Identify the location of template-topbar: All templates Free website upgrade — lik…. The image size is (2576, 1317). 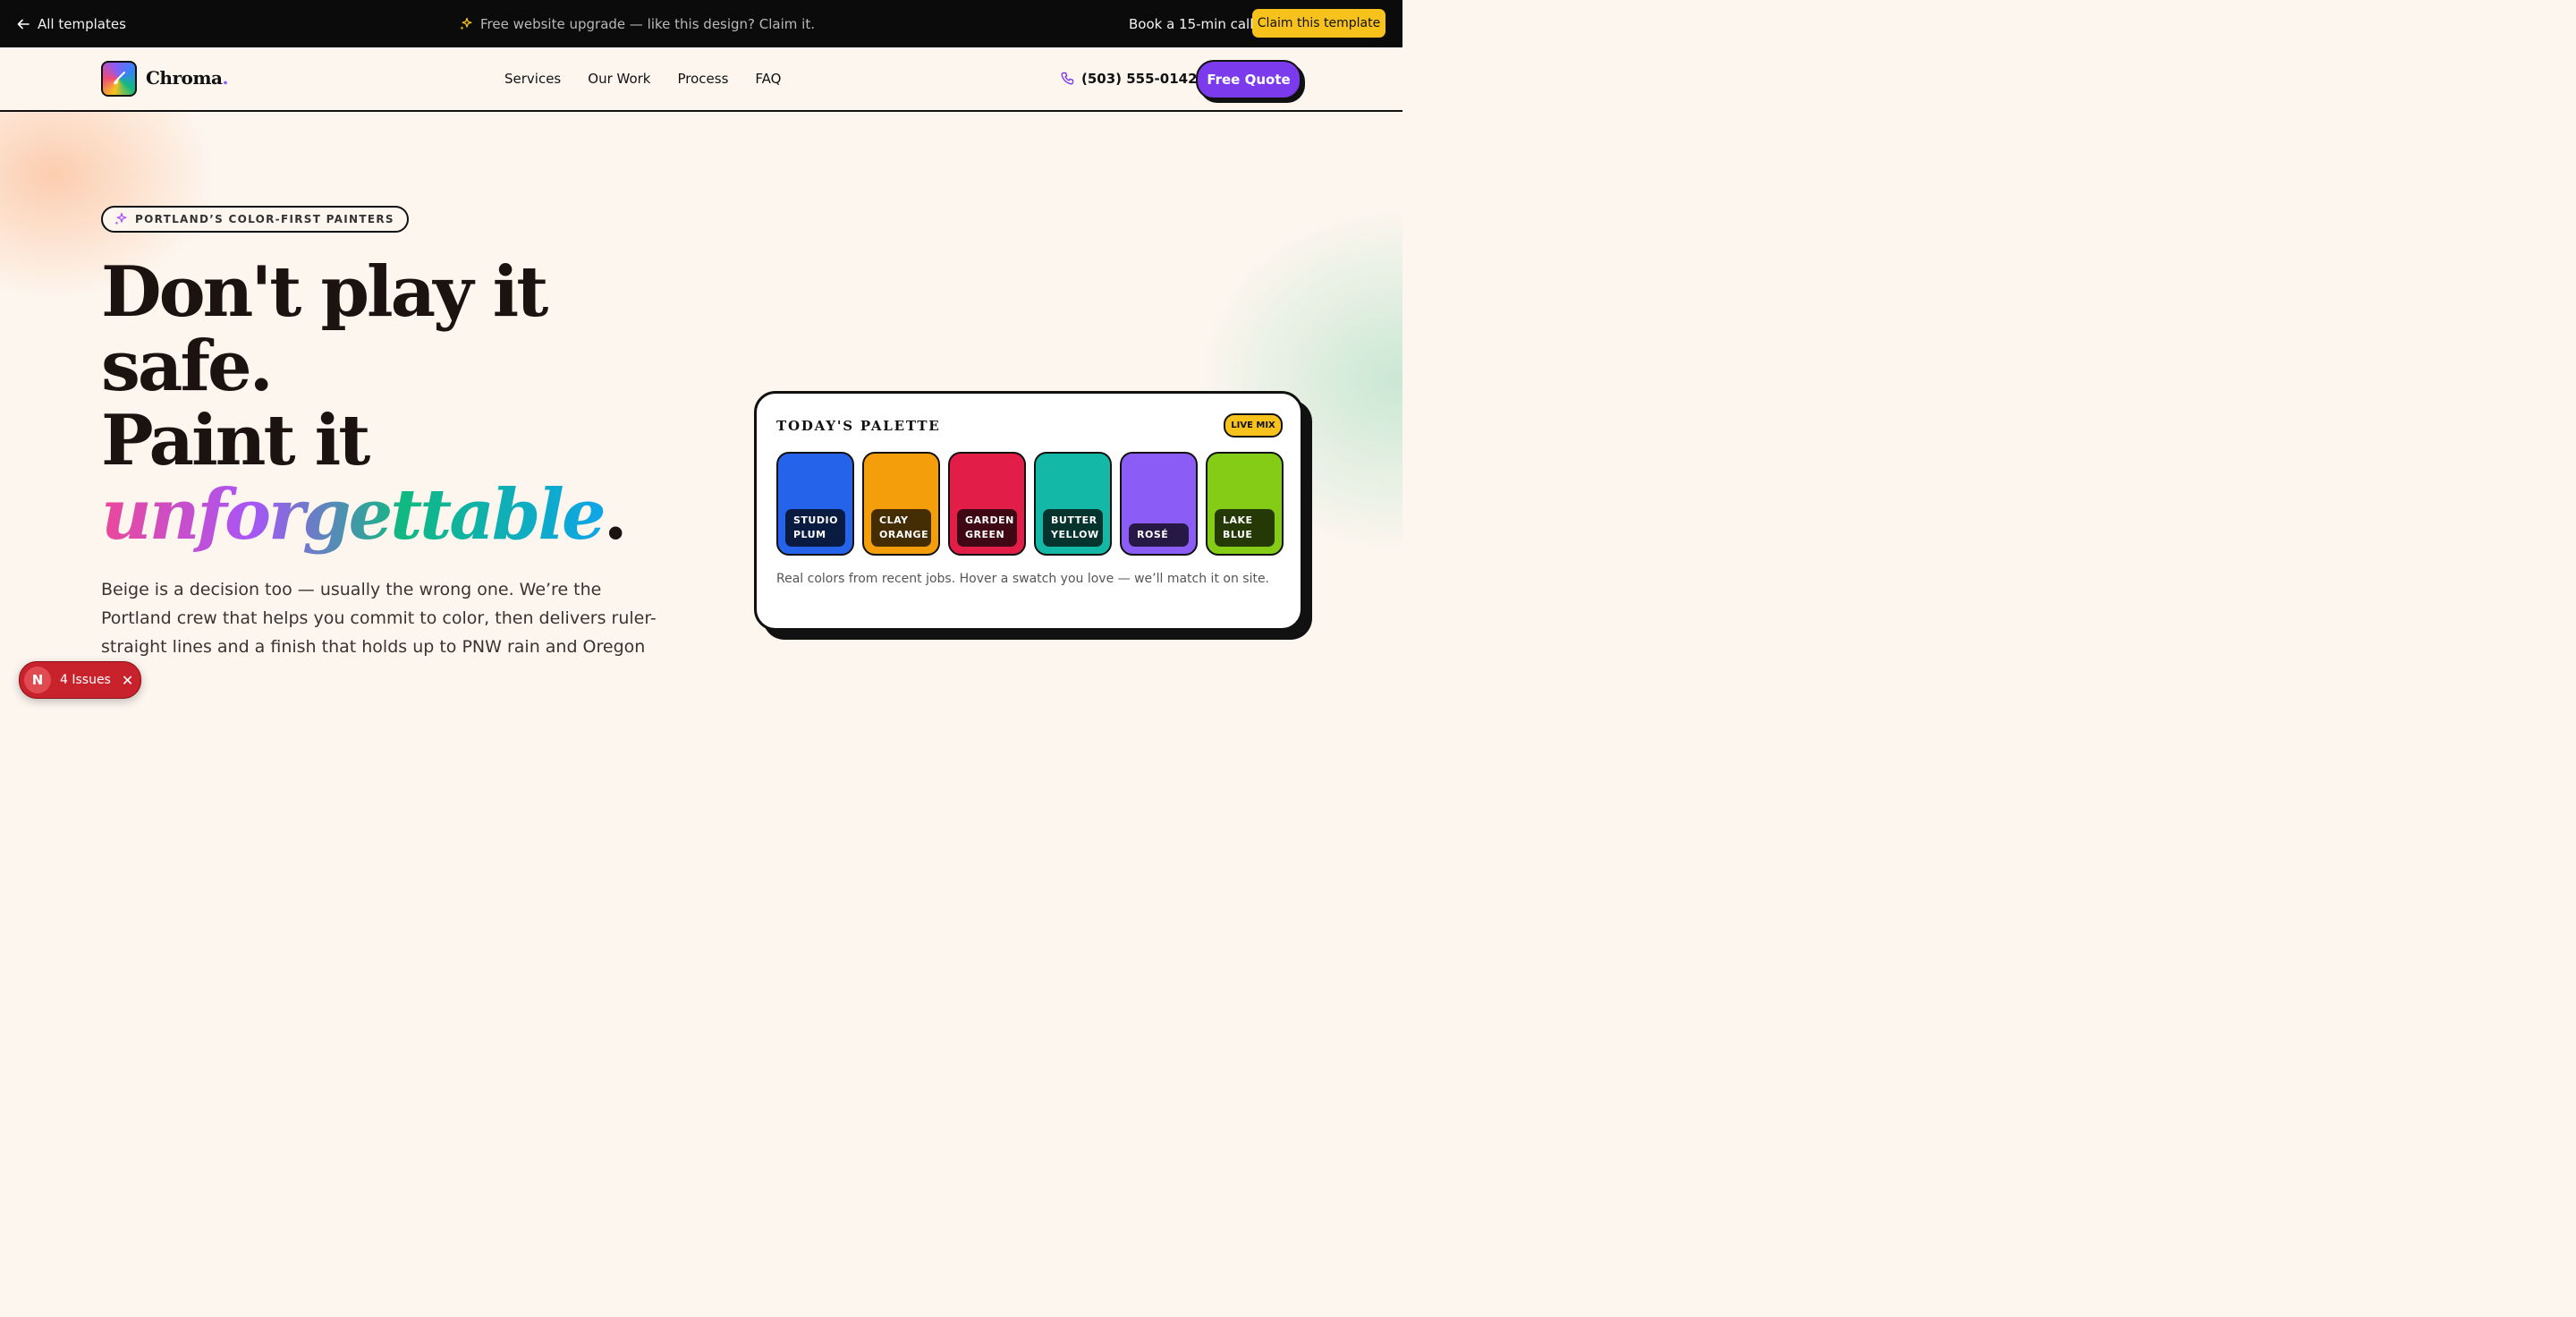
(701, 24).